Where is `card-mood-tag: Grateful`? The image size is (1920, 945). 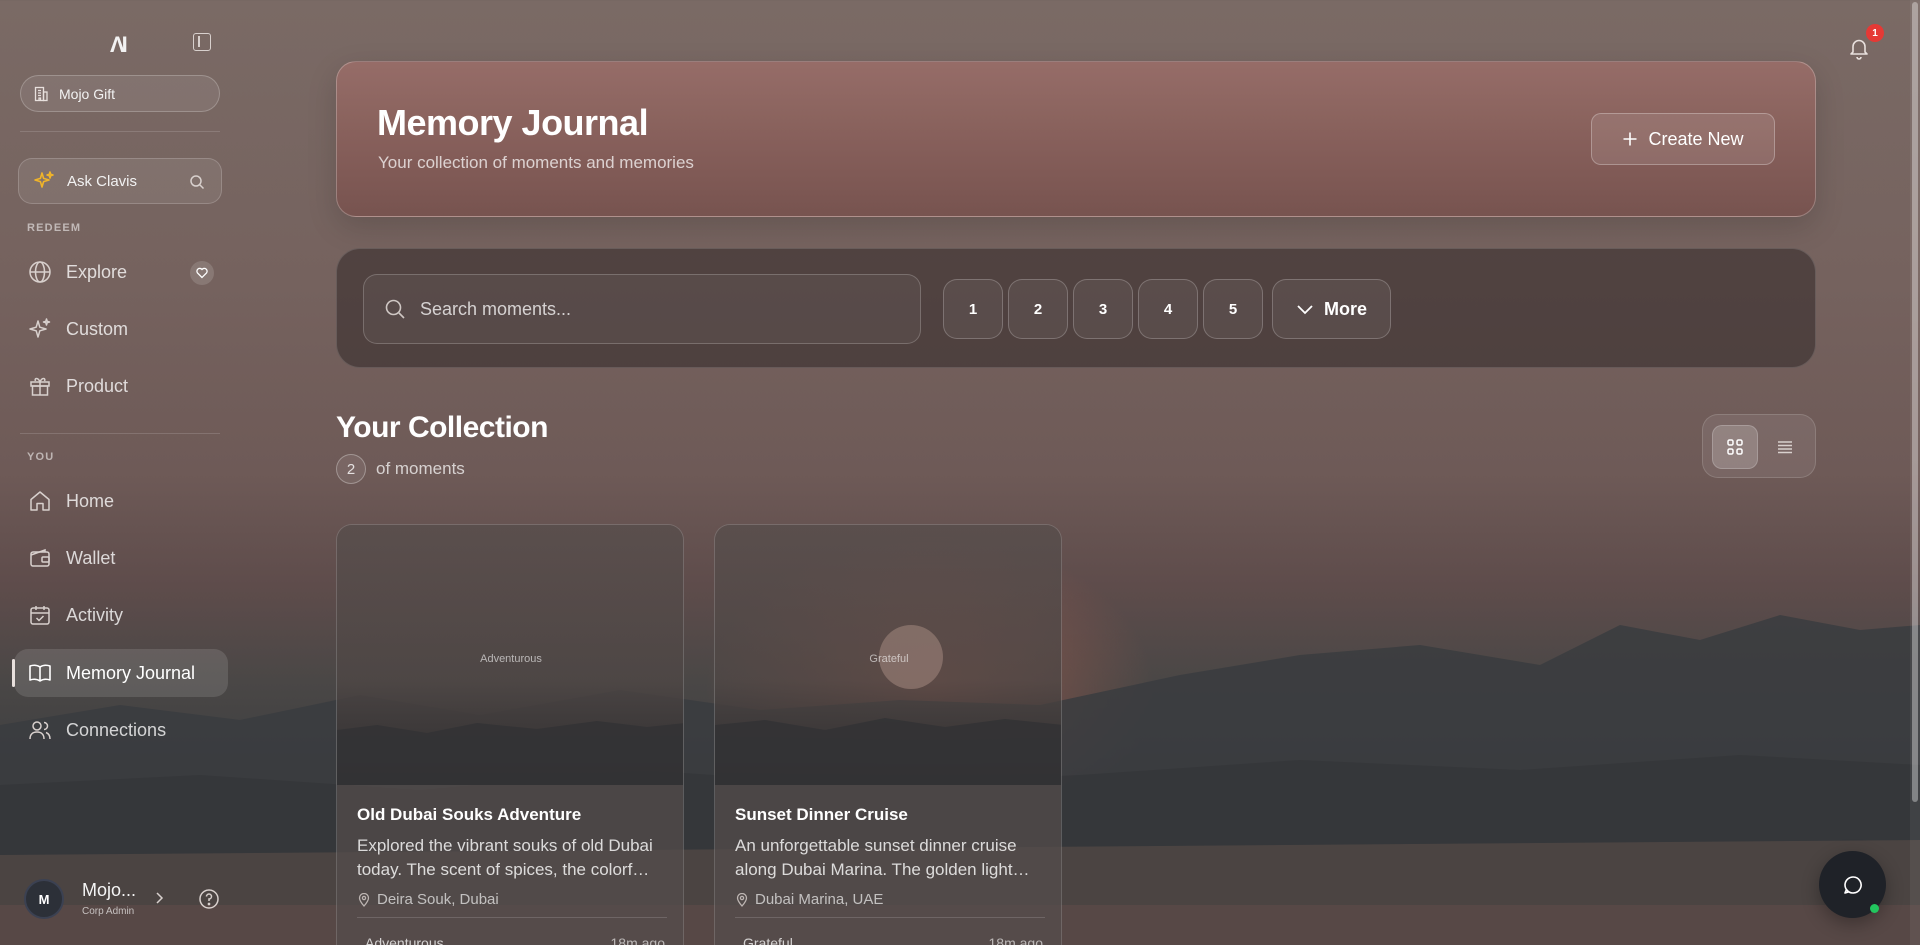 card-mood-tag: Grateful is located at coordinates (889, 659).